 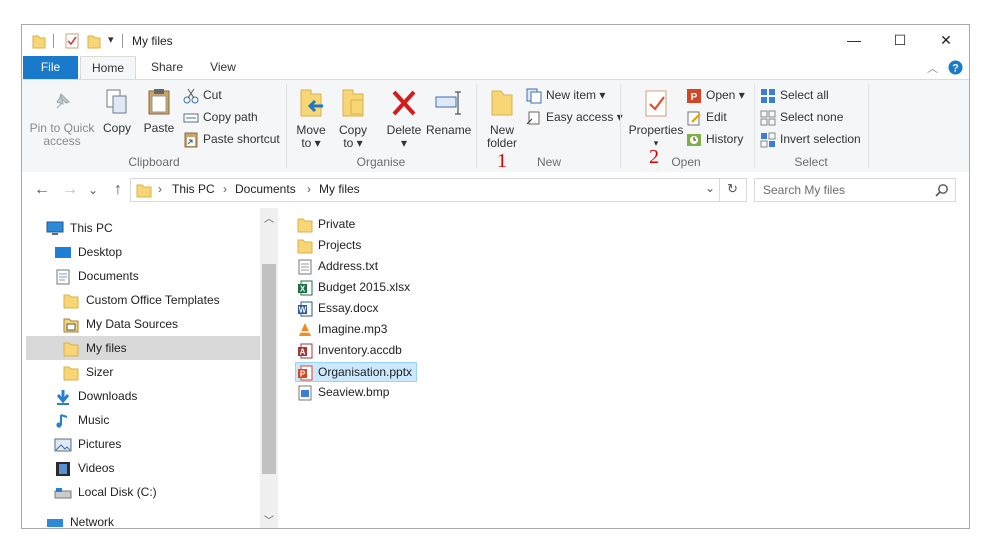 What do you see at coordinates (105, 492) in the screenshot?
I see `nav-item-local-disk: Local Disk (C:)` at bounding box center [105, 492].